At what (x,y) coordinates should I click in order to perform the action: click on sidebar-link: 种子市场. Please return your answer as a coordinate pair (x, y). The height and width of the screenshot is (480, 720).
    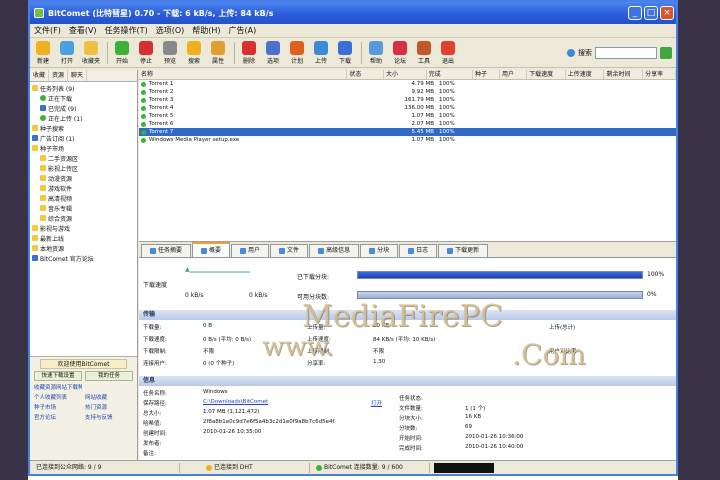
    Looking at the image, I should click on (58, 407).